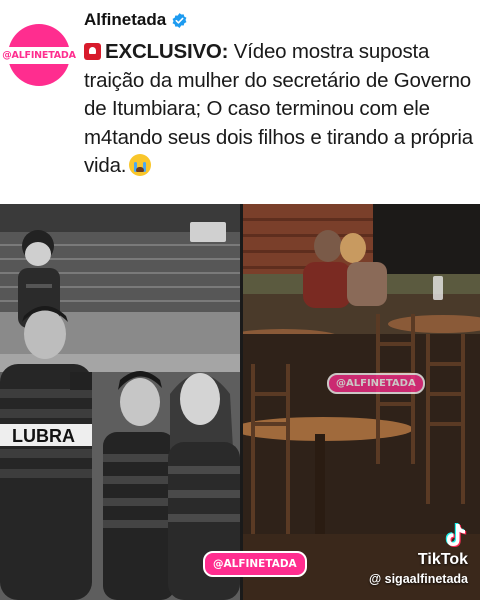  What do you see at coordinates (456, 535) in the screenshot?
I see `tiktok-logo-icon` at bounding box center [456, 535].